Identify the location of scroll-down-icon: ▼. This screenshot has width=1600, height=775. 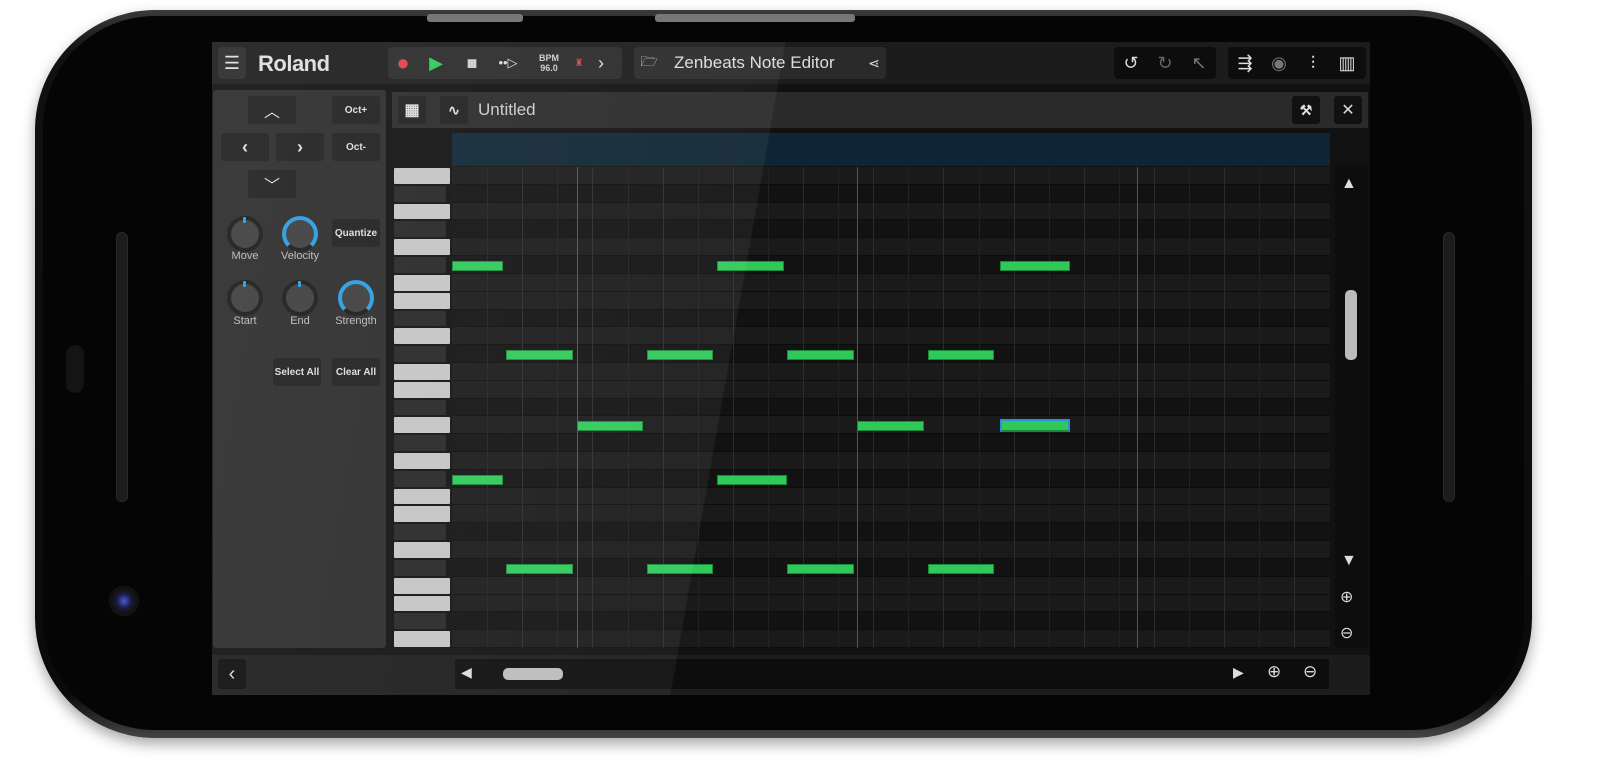
(1349, 561).